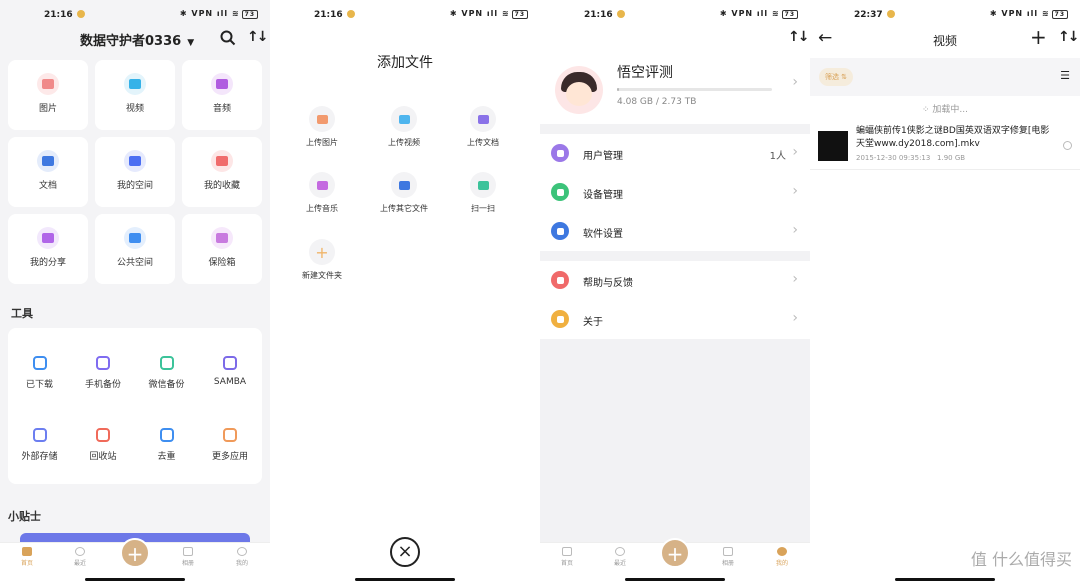 The height and width of the screenshot is (586, 1080). What do you see at coordinates (228, 38) in the screenshot?
I see `search-icon` at bounding box center [228, 38].